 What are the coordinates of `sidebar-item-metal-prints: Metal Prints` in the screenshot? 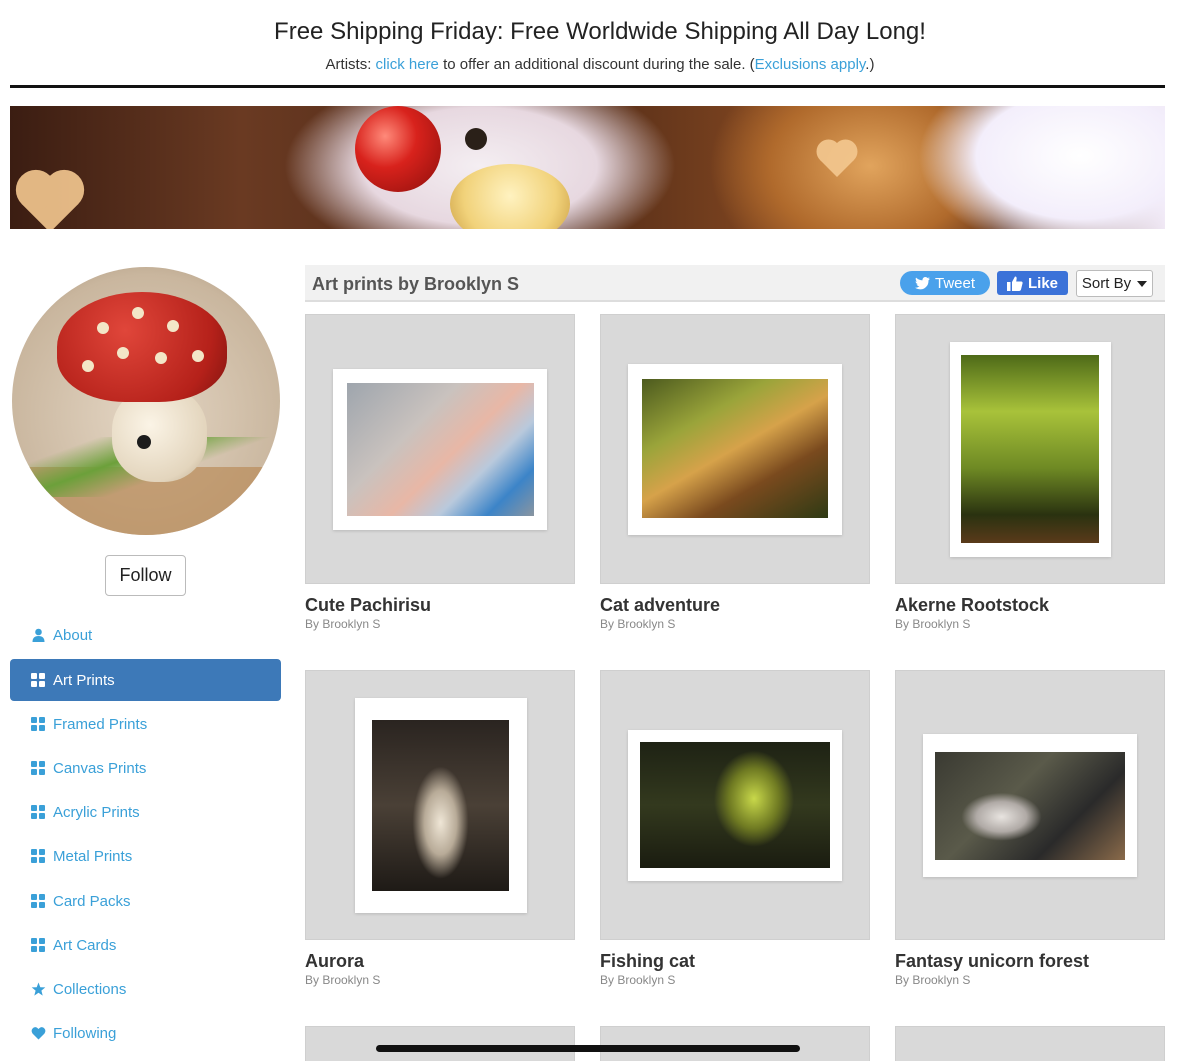 It's located at (145, 856).